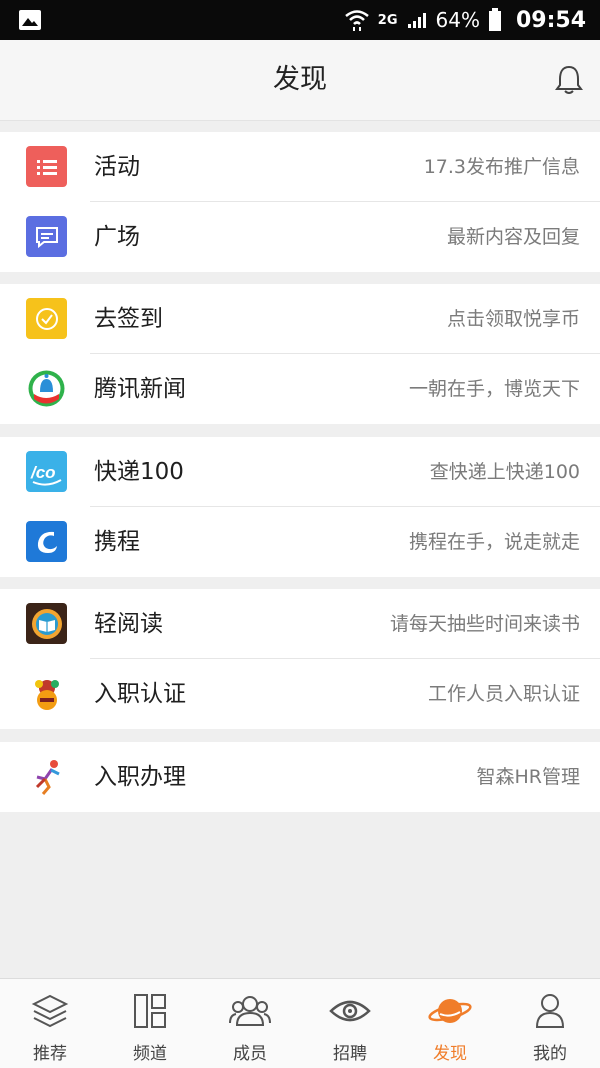  Describe the element at coordinates (50, 1054) in the screenshot. I see `nav-label: 推荐` at that location.